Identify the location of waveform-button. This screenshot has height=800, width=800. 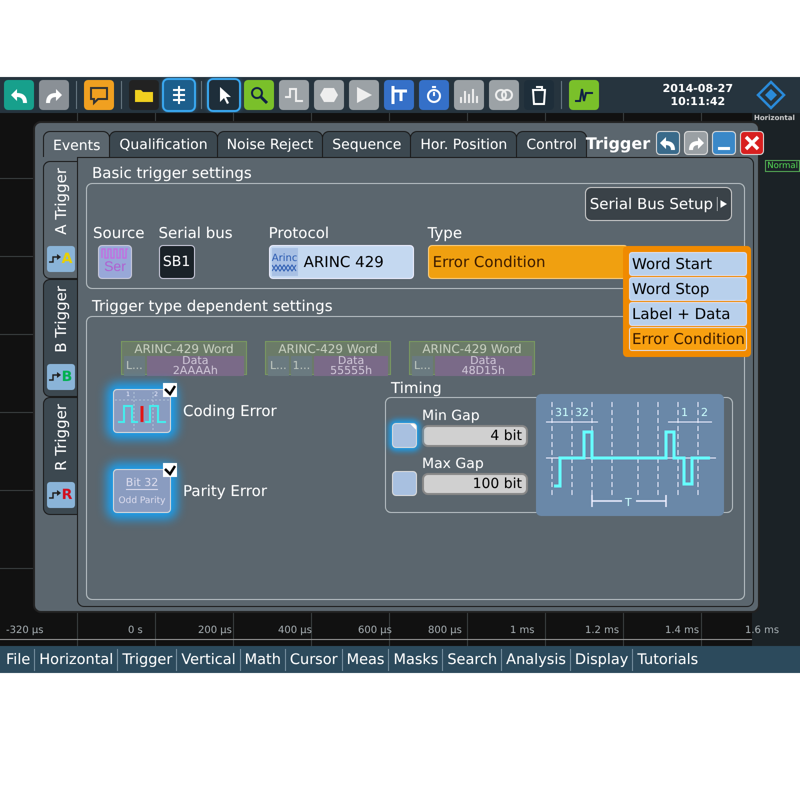
(294, 95).